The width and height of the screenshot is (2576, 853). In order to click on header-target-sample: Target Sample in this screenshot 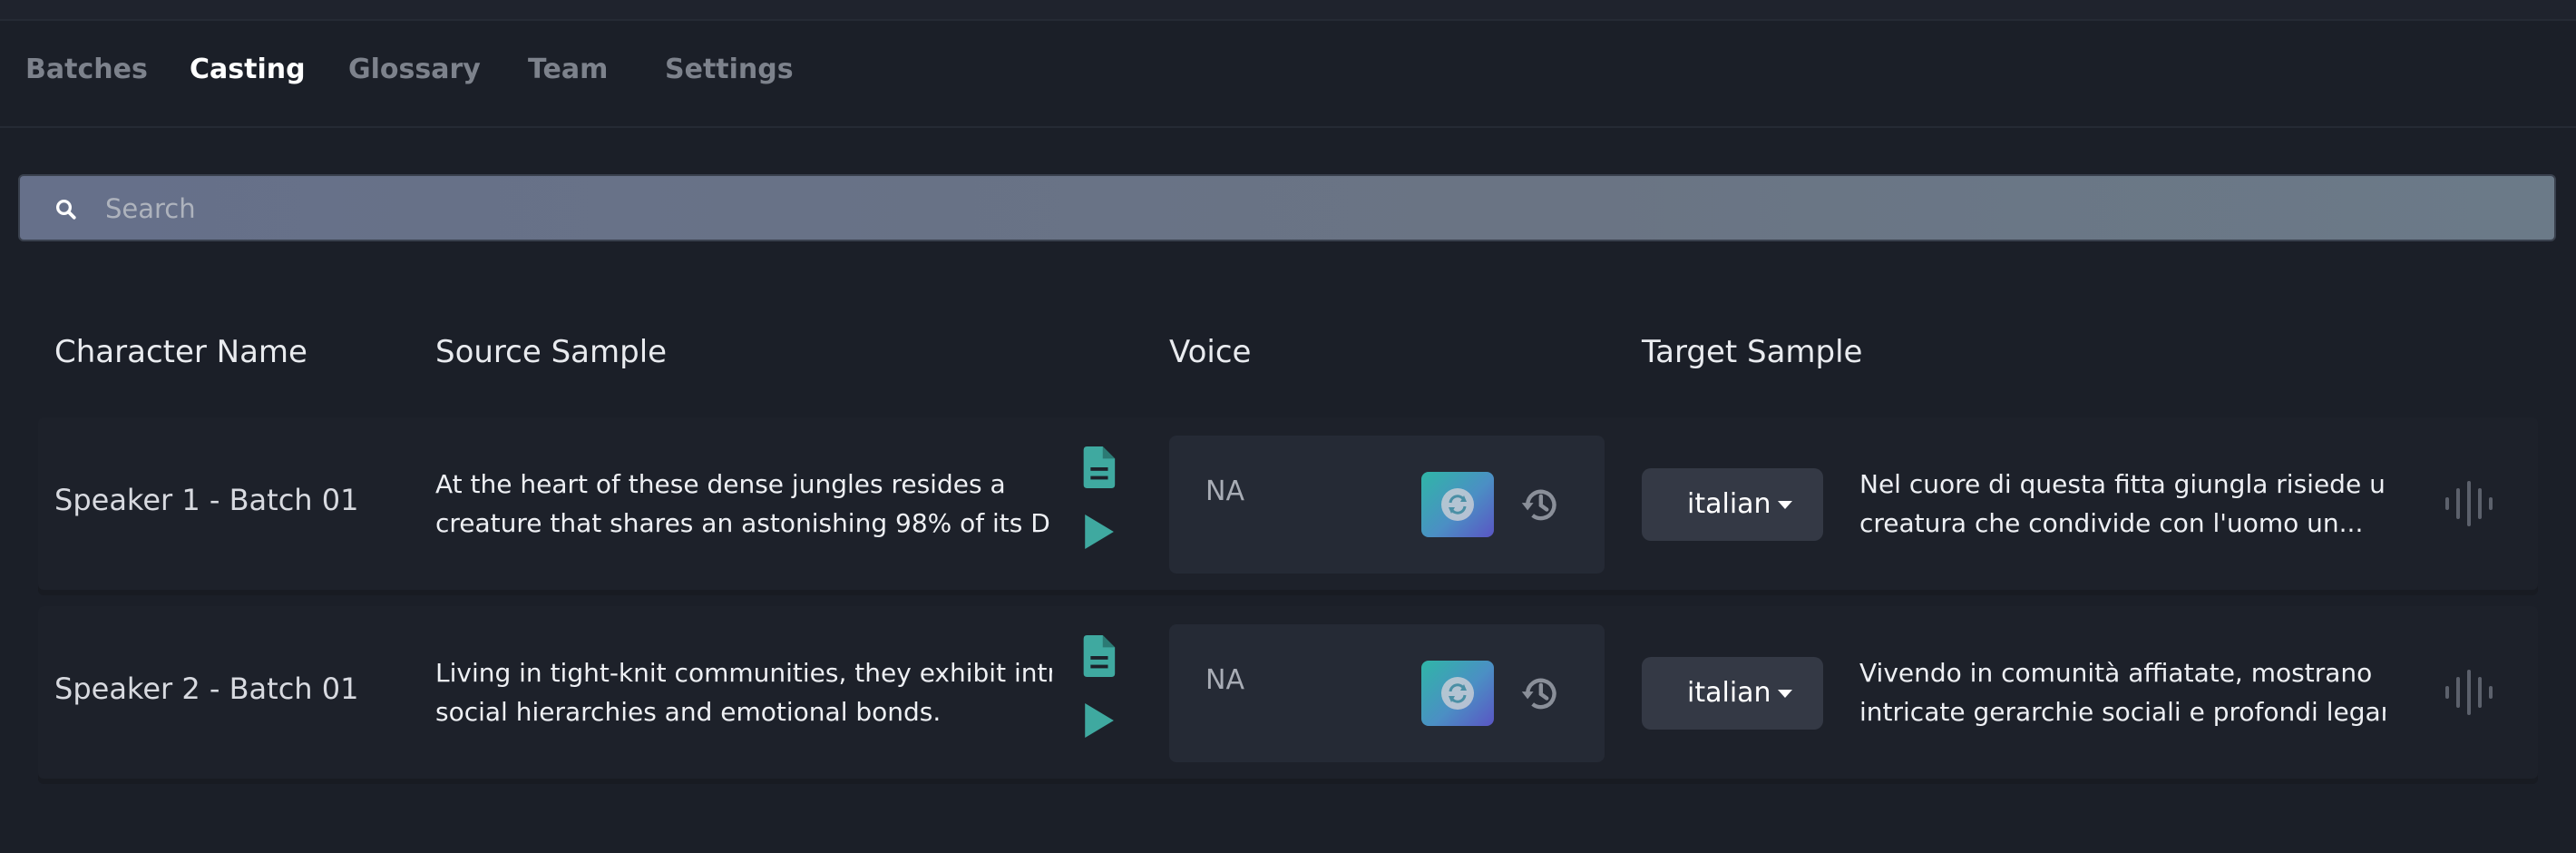, I will do `click(1752, 352)`.